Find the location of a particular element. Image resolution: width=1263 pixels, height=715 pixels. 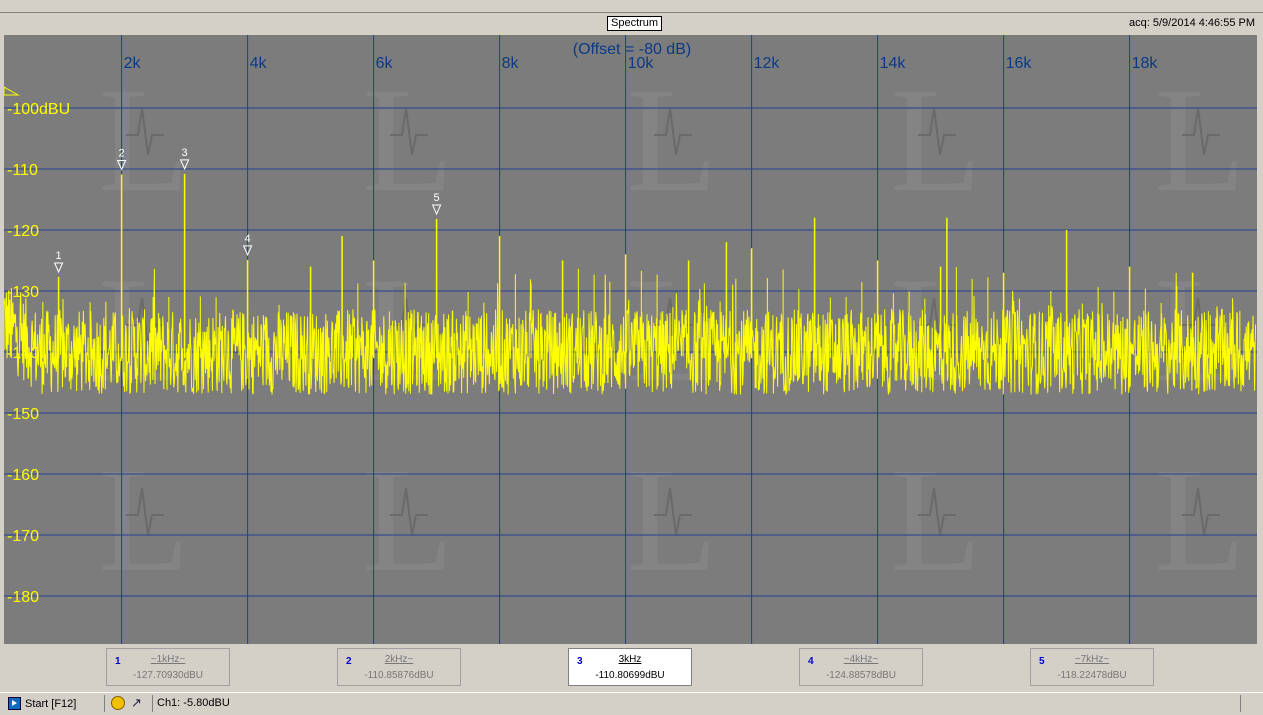

marker-readout-3: 3 3kHz -110.80699dBU is located at coordinates (630, 667).